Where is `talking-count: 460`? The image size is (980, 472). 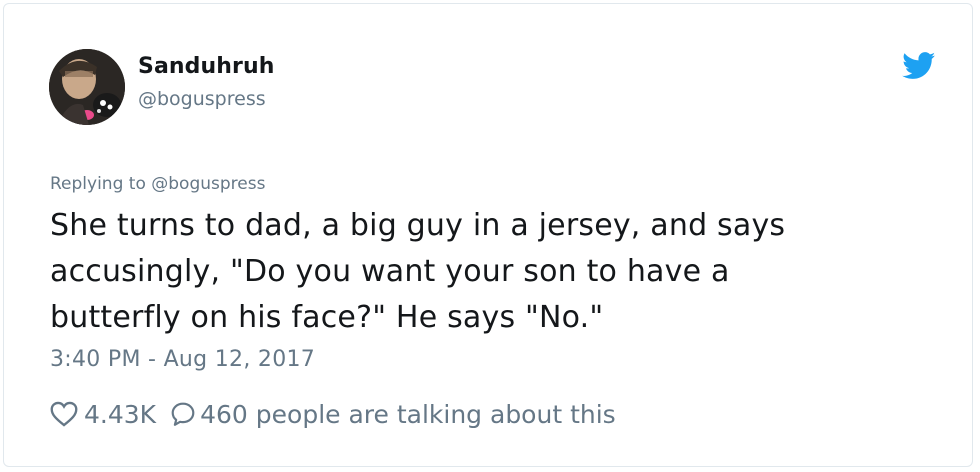
talking-count: 460 is located at coordinates (224, 414).